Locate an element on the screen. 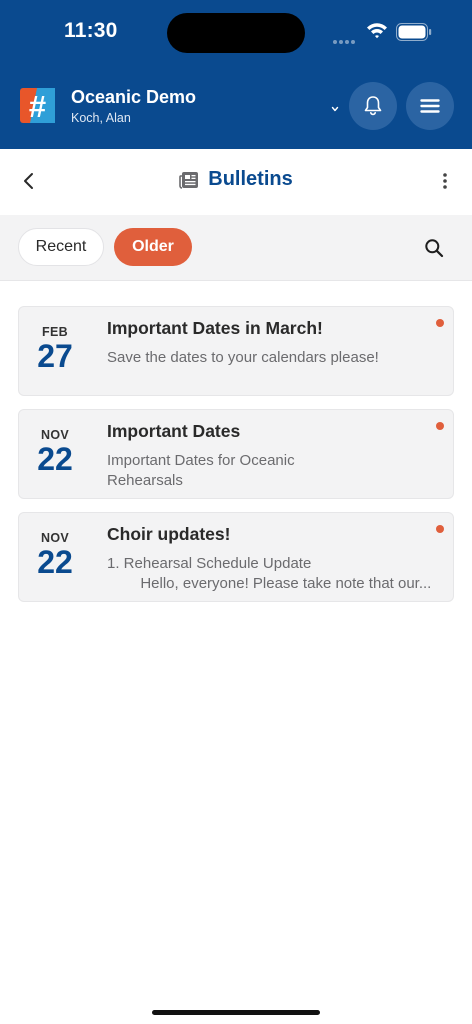 This screenshot has width=472, height=1024. cellular-signal-icon is located at coordinates (345, 40).